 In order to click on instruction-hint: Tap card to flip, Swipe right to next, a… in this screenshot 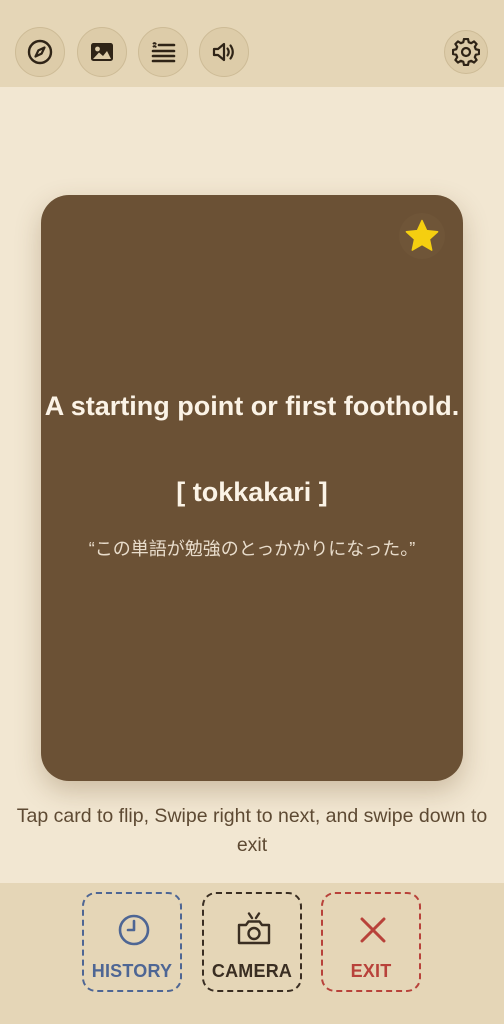, I will do `click(252, 830)`.